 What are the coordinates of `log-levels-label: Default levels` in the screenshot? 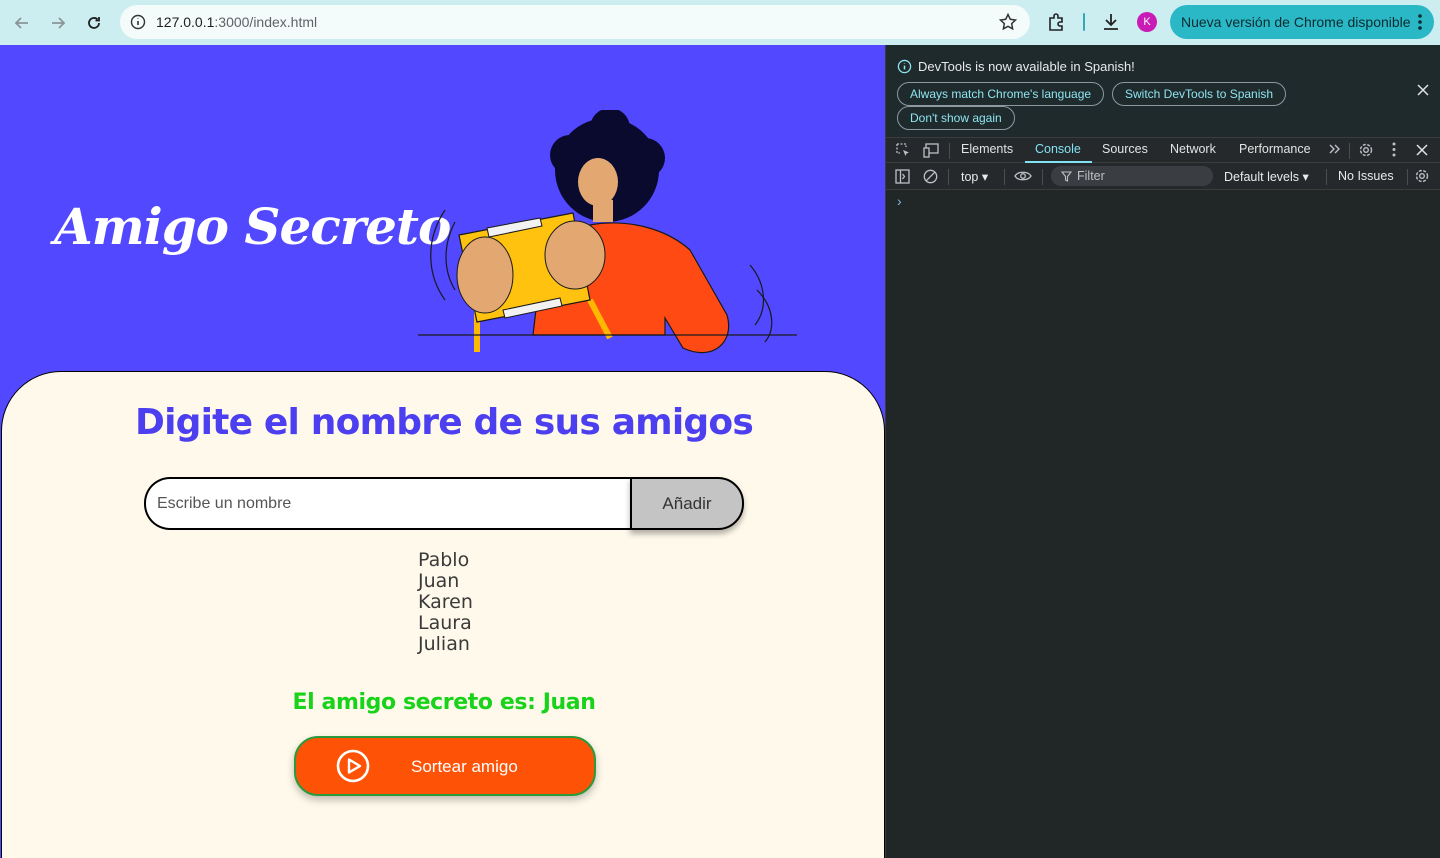 It's located at (1262, 177).